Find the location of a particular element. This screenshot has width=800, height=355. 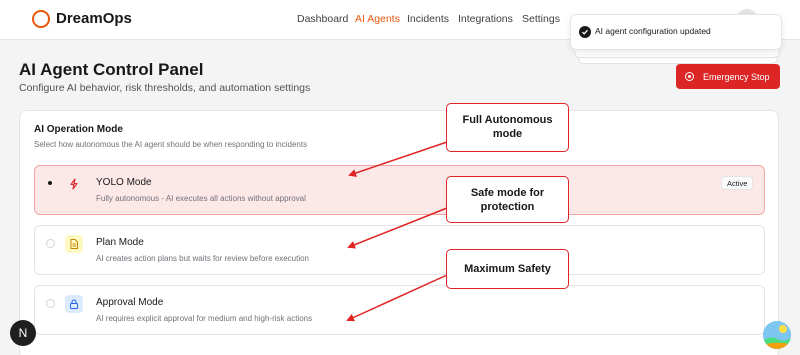

annotation-yolo: Full Autonomous mode is located at coordinates (507, 127).